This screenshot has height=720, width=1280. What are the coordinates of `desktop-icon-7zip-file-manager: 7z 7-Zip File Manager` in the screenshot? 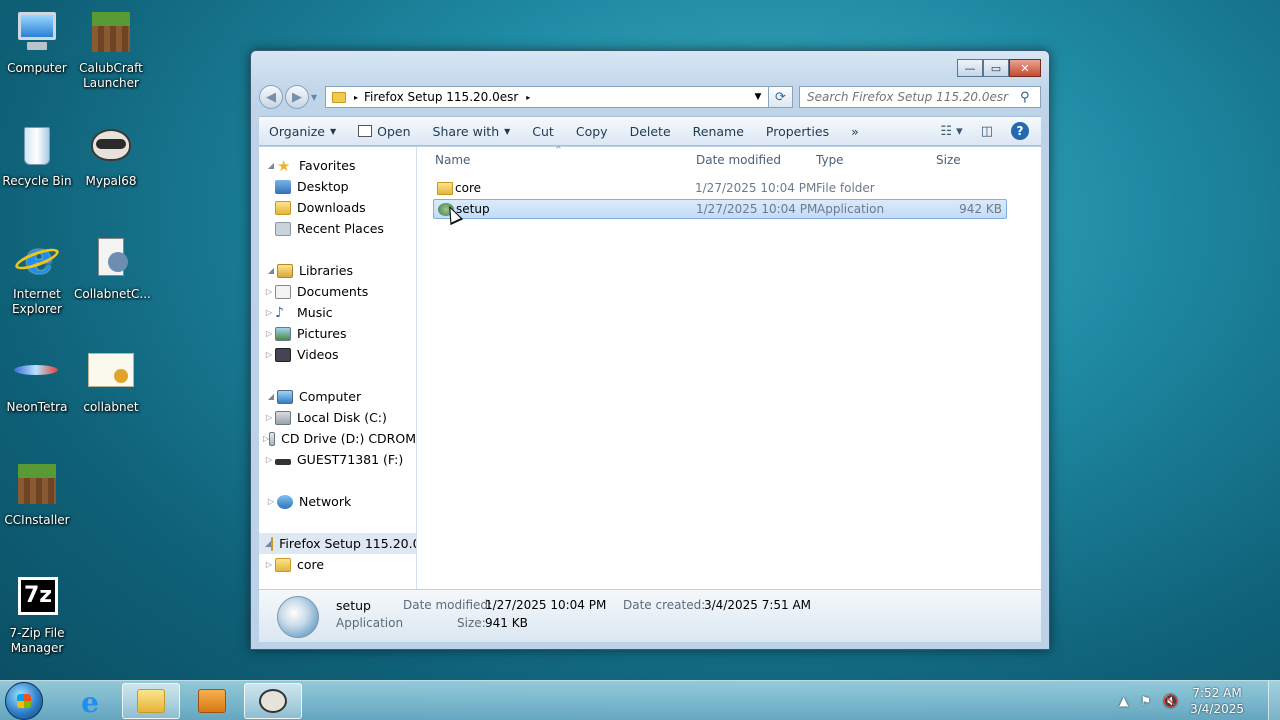 It's located at (37, 614).